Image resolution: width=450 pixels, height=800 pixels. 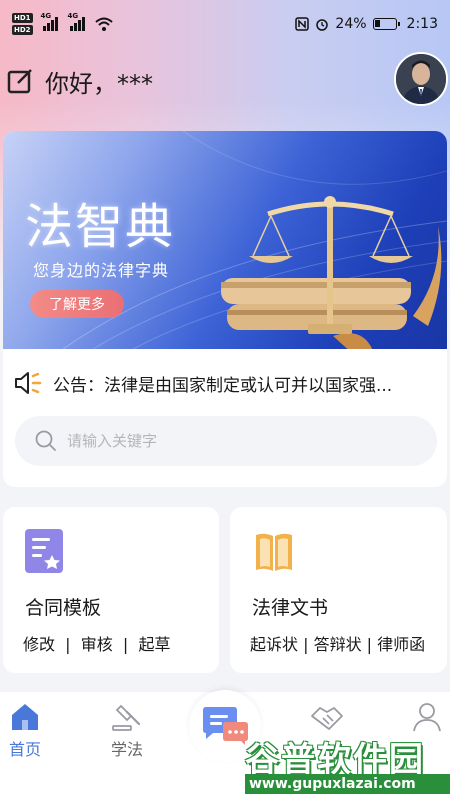 What do you see at coordinates (225, 80) in the screenshot?
I see `header: 你好，***` at bounding box center [225, 80].